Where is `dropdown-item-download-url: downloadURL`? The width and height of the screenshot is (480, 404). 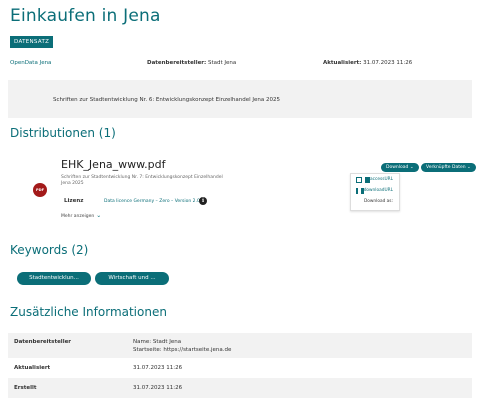 dropdown-item-download-url: downloadURL is located at coordinates (375, 190).